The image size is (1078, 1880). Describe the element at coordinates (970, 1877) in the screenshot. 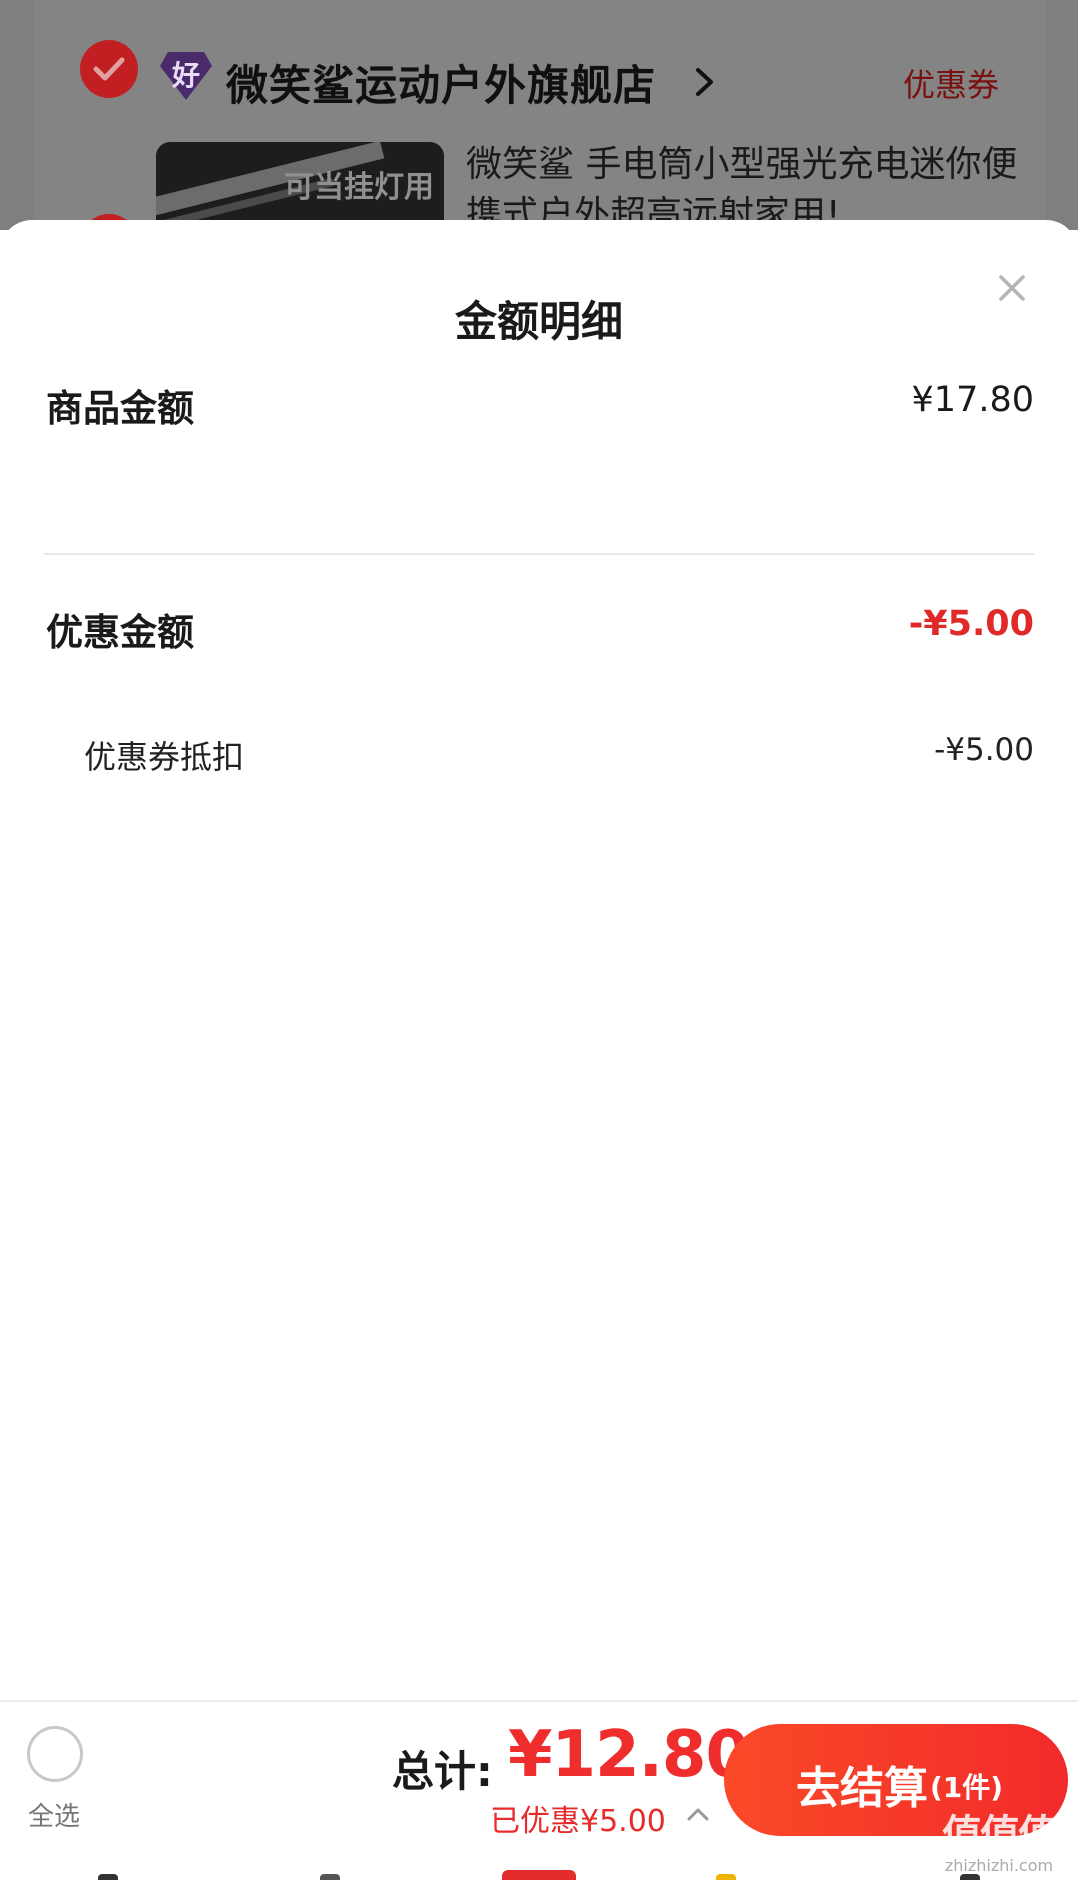

I see `tab-profile-icon` at that location.